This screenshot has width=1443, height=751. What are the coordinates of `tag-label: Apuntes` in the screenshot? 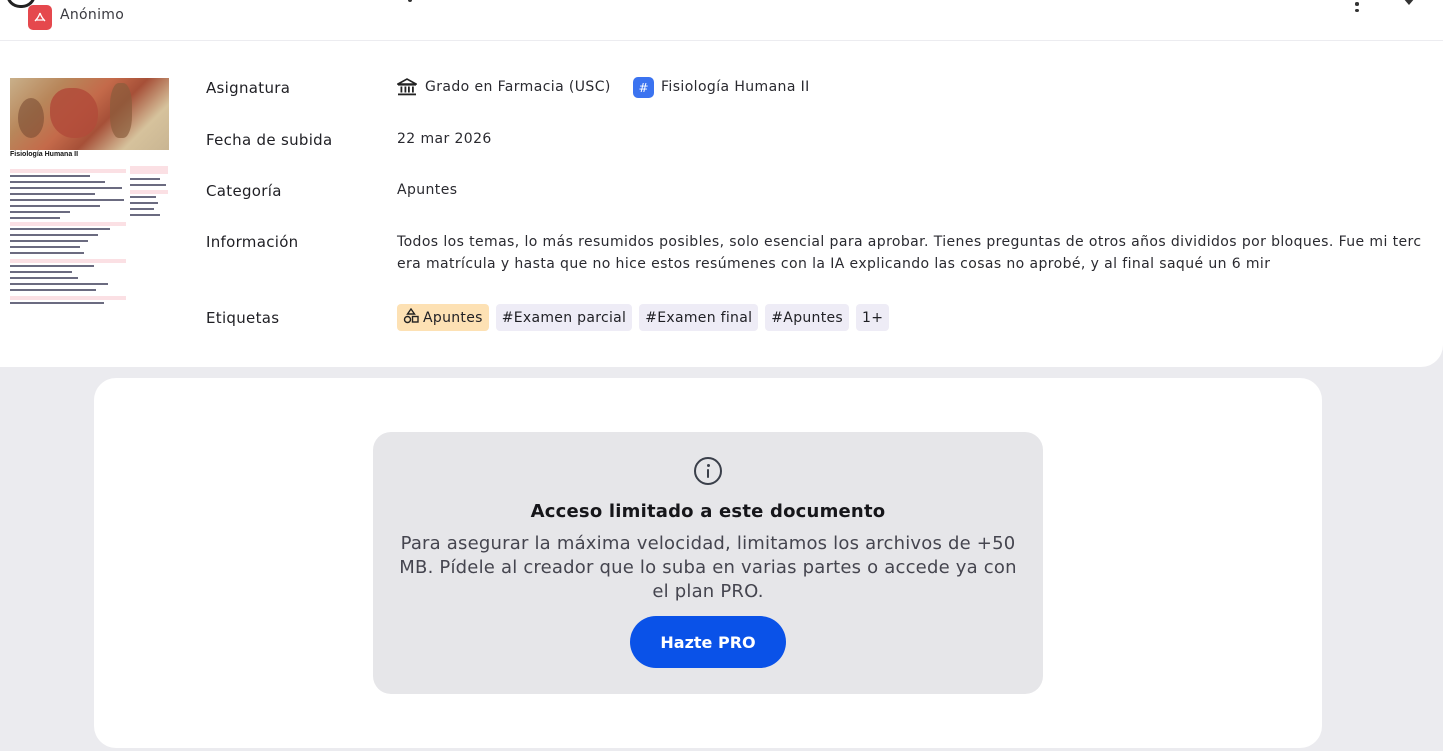 It's located at (453, 317).